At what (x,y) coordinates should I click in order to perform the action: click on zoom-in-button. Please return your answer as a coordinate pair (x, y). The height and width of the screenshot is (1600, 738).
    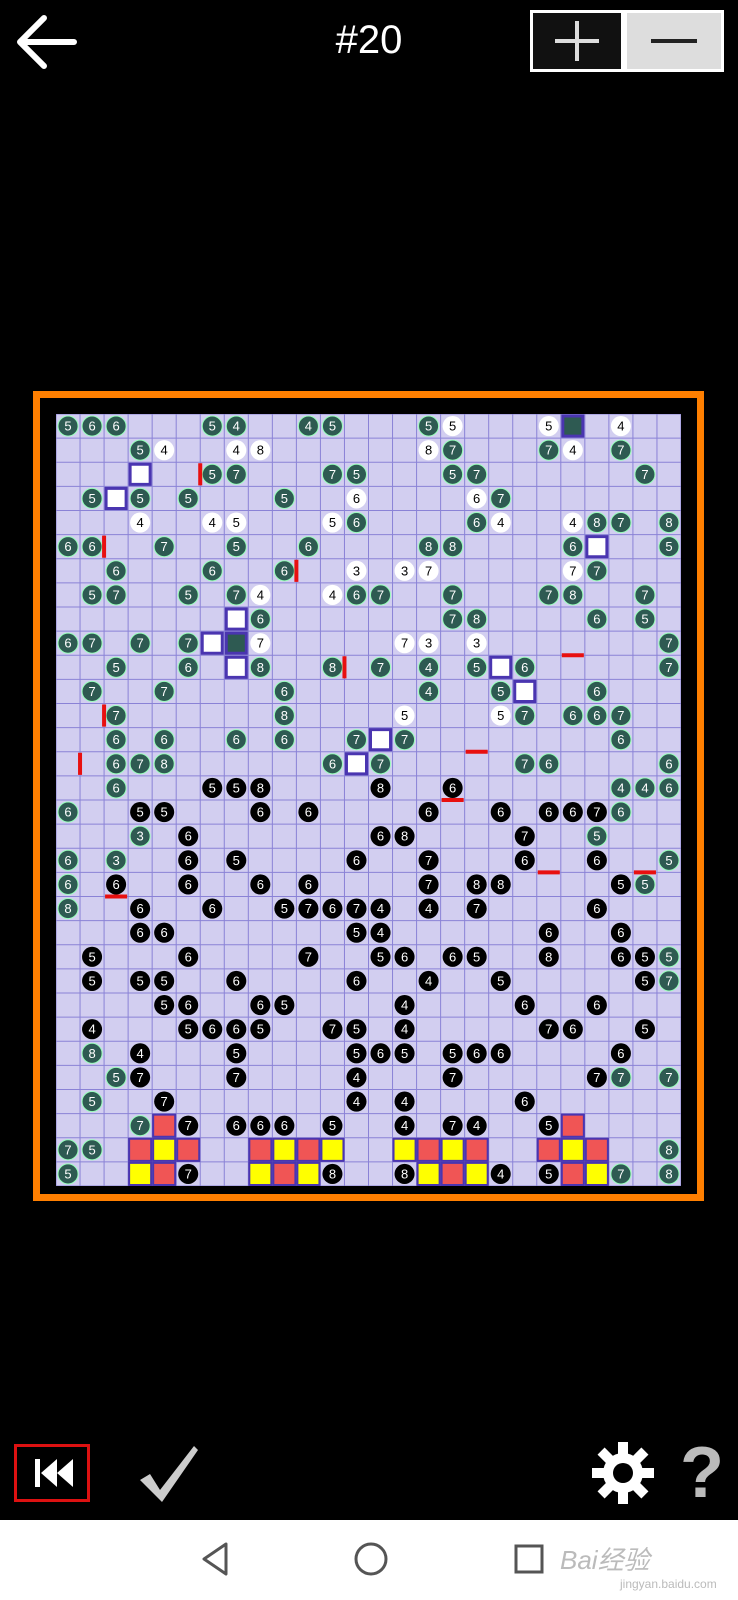
    Looking at the image, I should click on (577, 41).